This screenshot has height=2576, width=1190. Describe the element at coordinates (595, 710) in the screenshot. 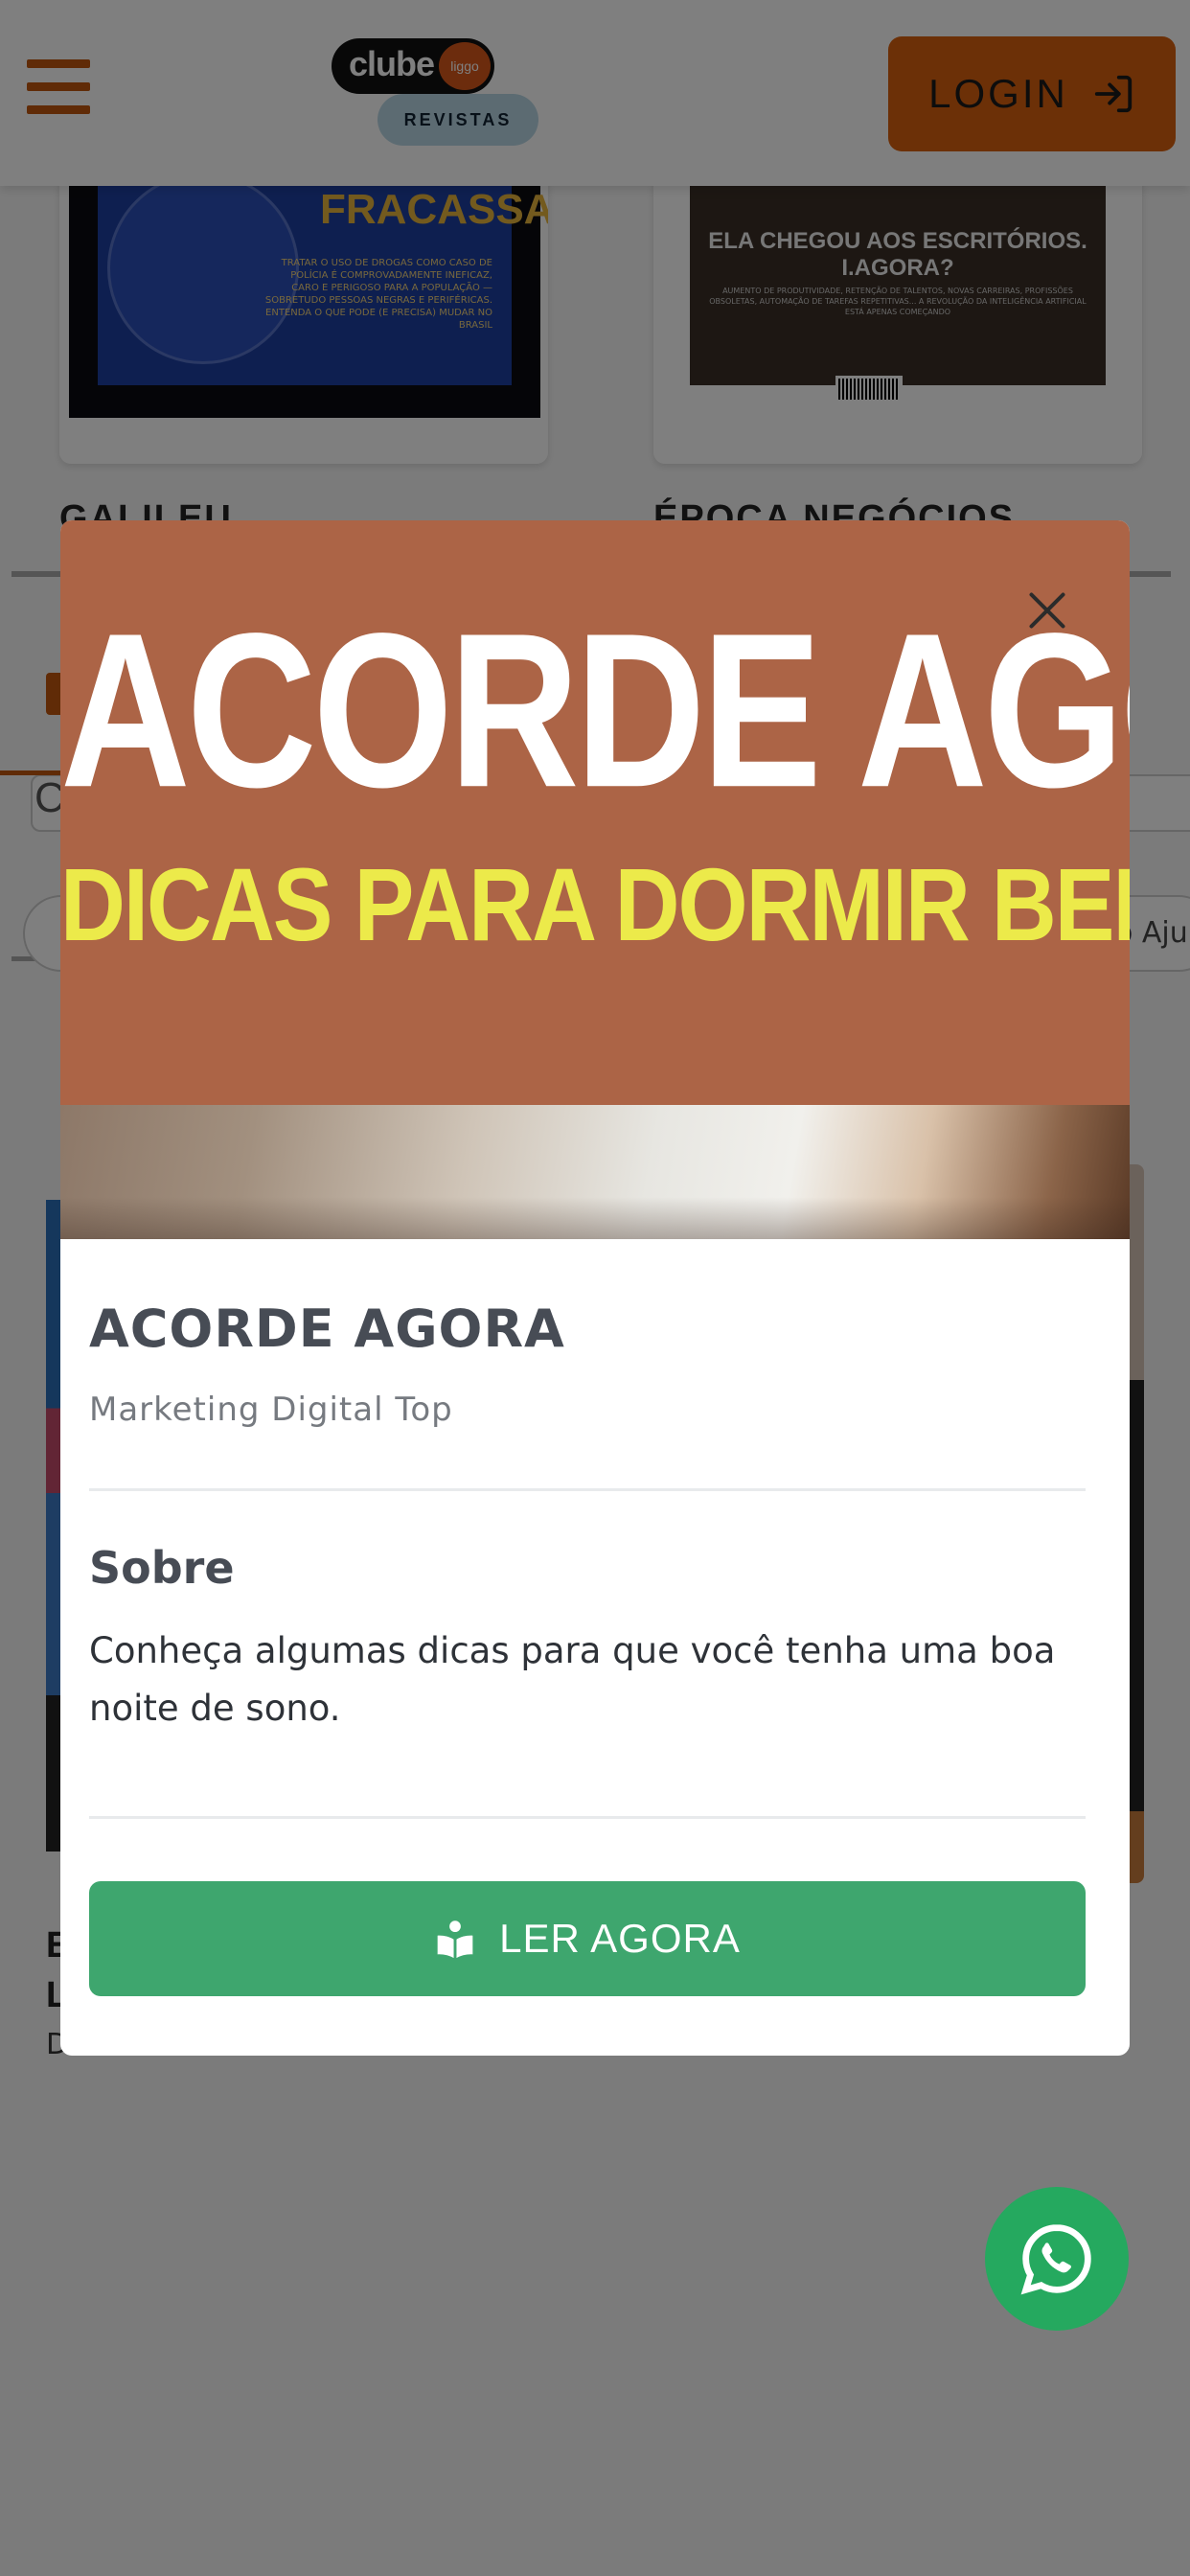

I see `banner-title: ACORDE AGORA` at that location.